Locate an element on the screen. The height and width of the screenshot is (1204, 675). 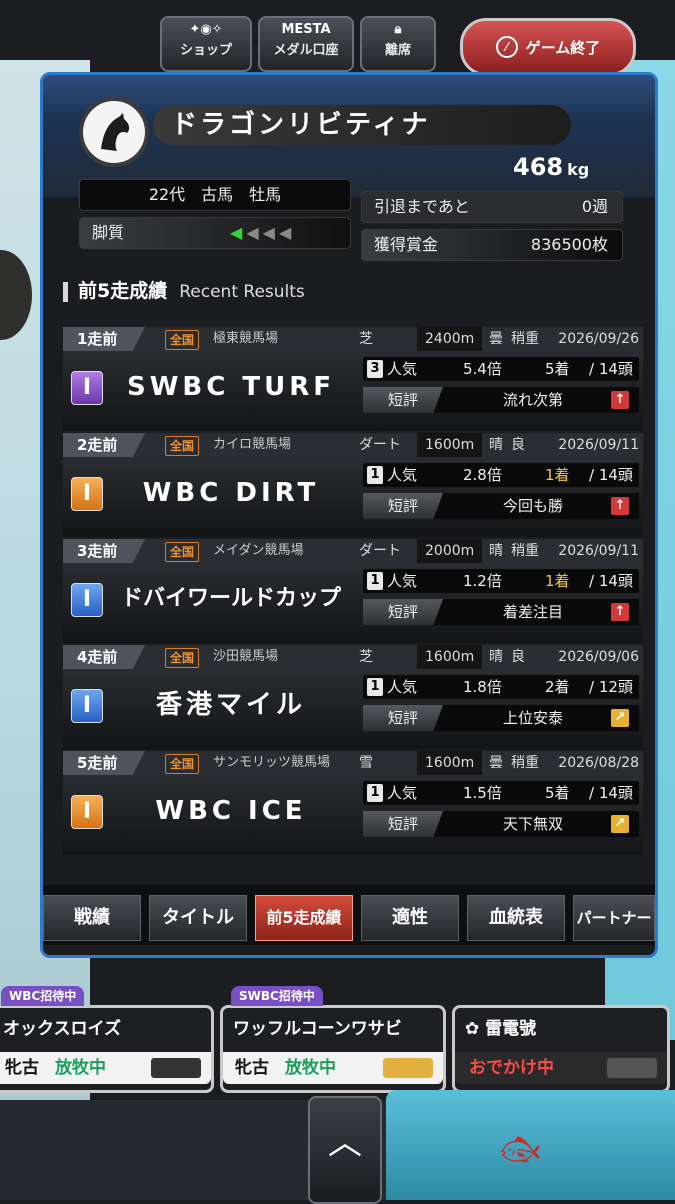
race-meta: 1走前 全国 極東競馬場 芝 2400m 曇稍重 2026/09/26 is located at coordinates (353, 339).